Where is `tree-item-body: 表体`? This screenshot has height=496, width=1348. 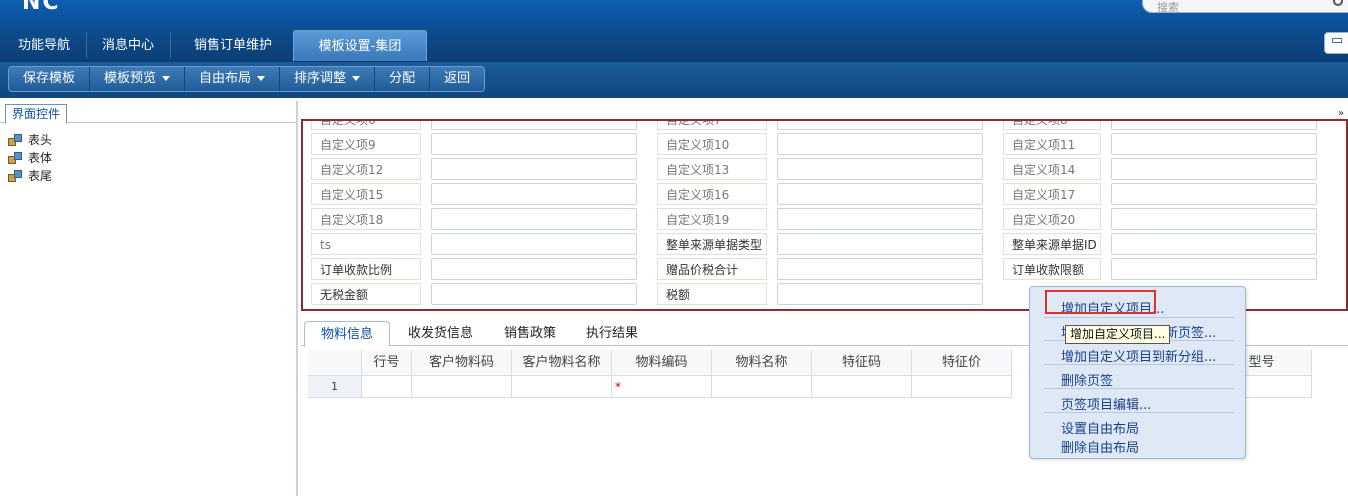
tree-item-body: 表体 is located at coordinates (152, 158).